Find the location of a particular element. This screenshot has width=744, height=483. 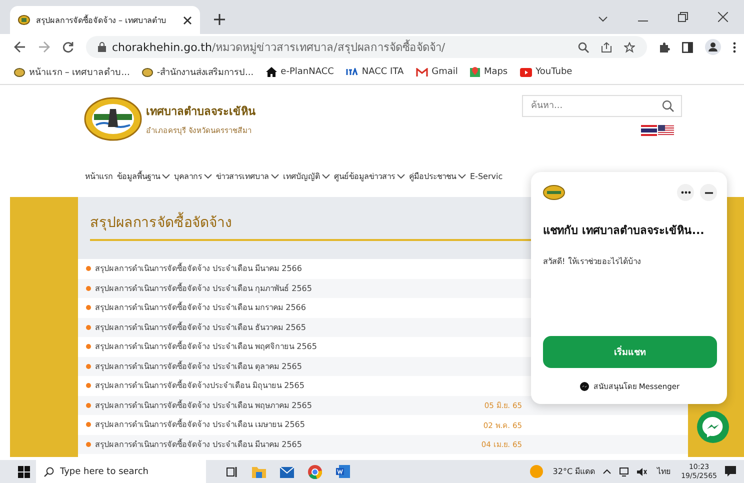

document-link: สรุปผลการดำเนินการจัดซื้อจัดจ้าง ประจำเดือน มีนาคม 2565 is located at coordinates (198, 444).